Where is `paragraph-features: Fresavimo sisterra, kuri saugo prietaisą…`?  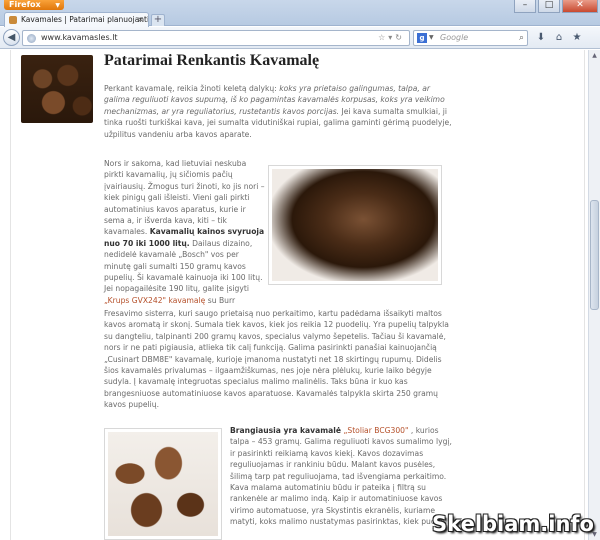 paragraph-features: Fresavimo sisterra, kuri saugo prietaisą… is located at coordinates (279, 359).